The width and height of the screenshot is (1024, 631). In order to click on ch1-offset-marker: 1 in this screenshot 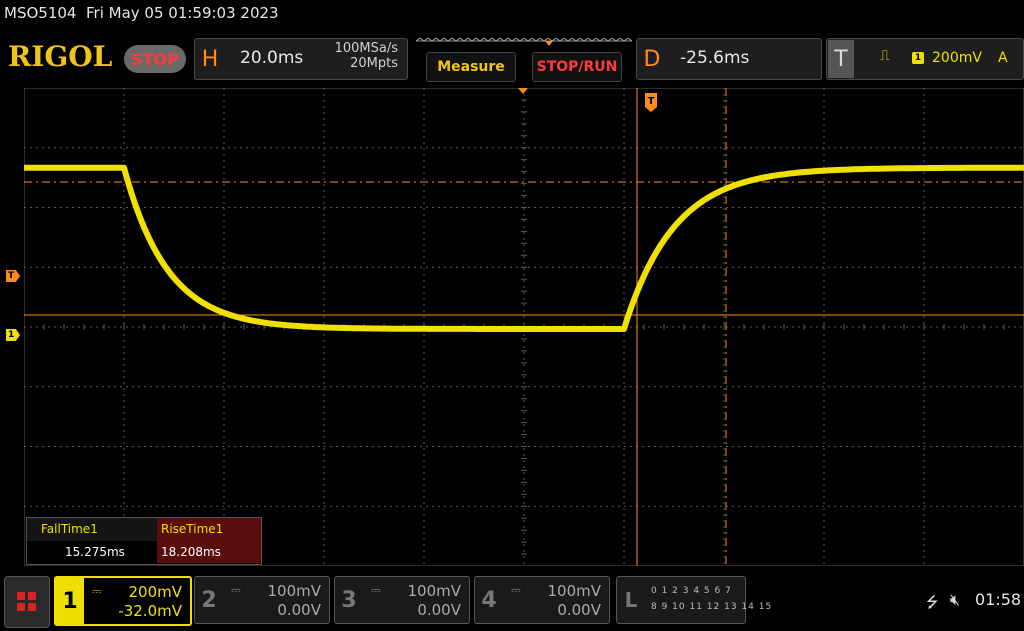, I will do `click(13, 335)`.